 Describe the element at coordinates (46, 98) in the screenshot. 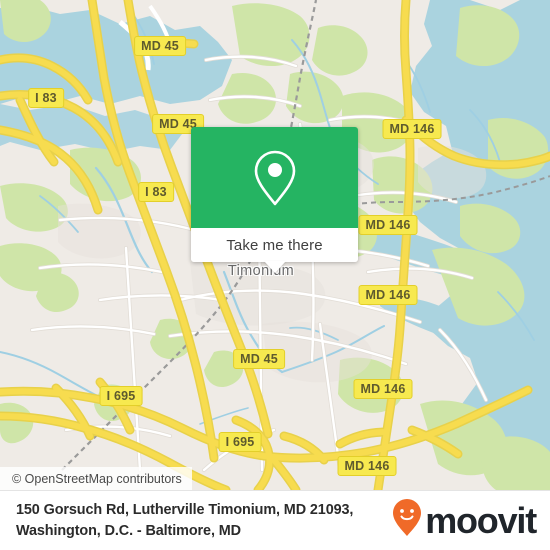

I see `shield-i-83-north: I 83` at that location.